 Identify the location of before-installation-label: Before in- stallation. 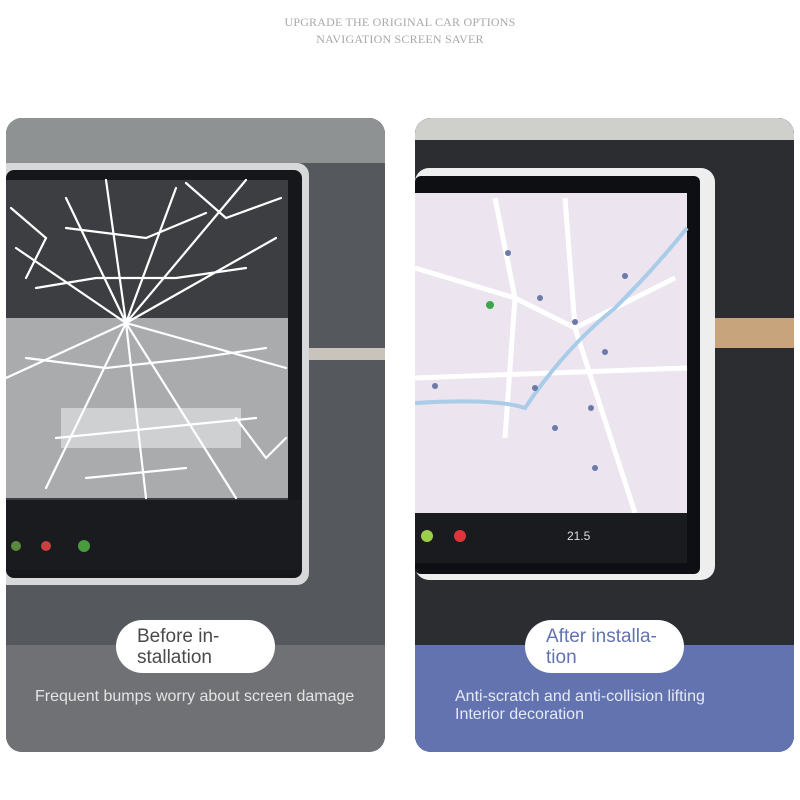
(195, 646).